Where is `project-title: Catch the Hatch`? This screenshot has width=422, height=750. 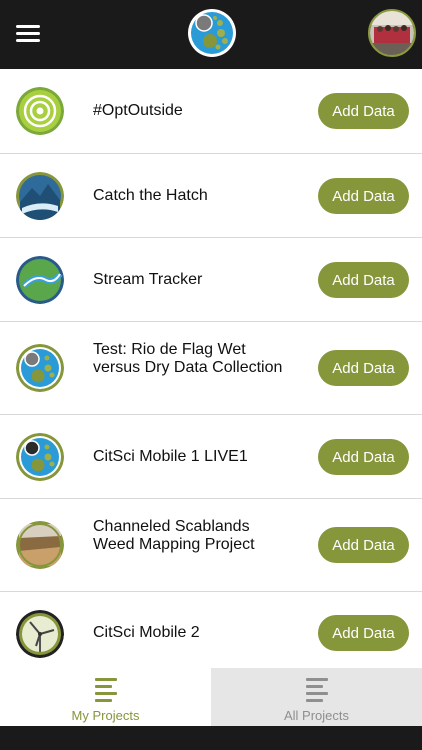 project-title: Catch the Hatch is located at coordinates (150, 195).